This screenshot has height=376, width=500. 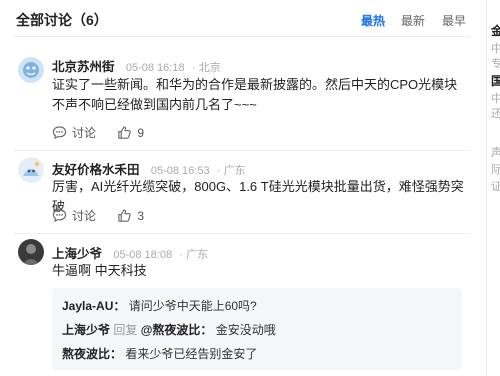 I want to click on reply-item: 上海少爷 回复 @熬夜波比： 金安没动哦, so click(x=169, y=329).